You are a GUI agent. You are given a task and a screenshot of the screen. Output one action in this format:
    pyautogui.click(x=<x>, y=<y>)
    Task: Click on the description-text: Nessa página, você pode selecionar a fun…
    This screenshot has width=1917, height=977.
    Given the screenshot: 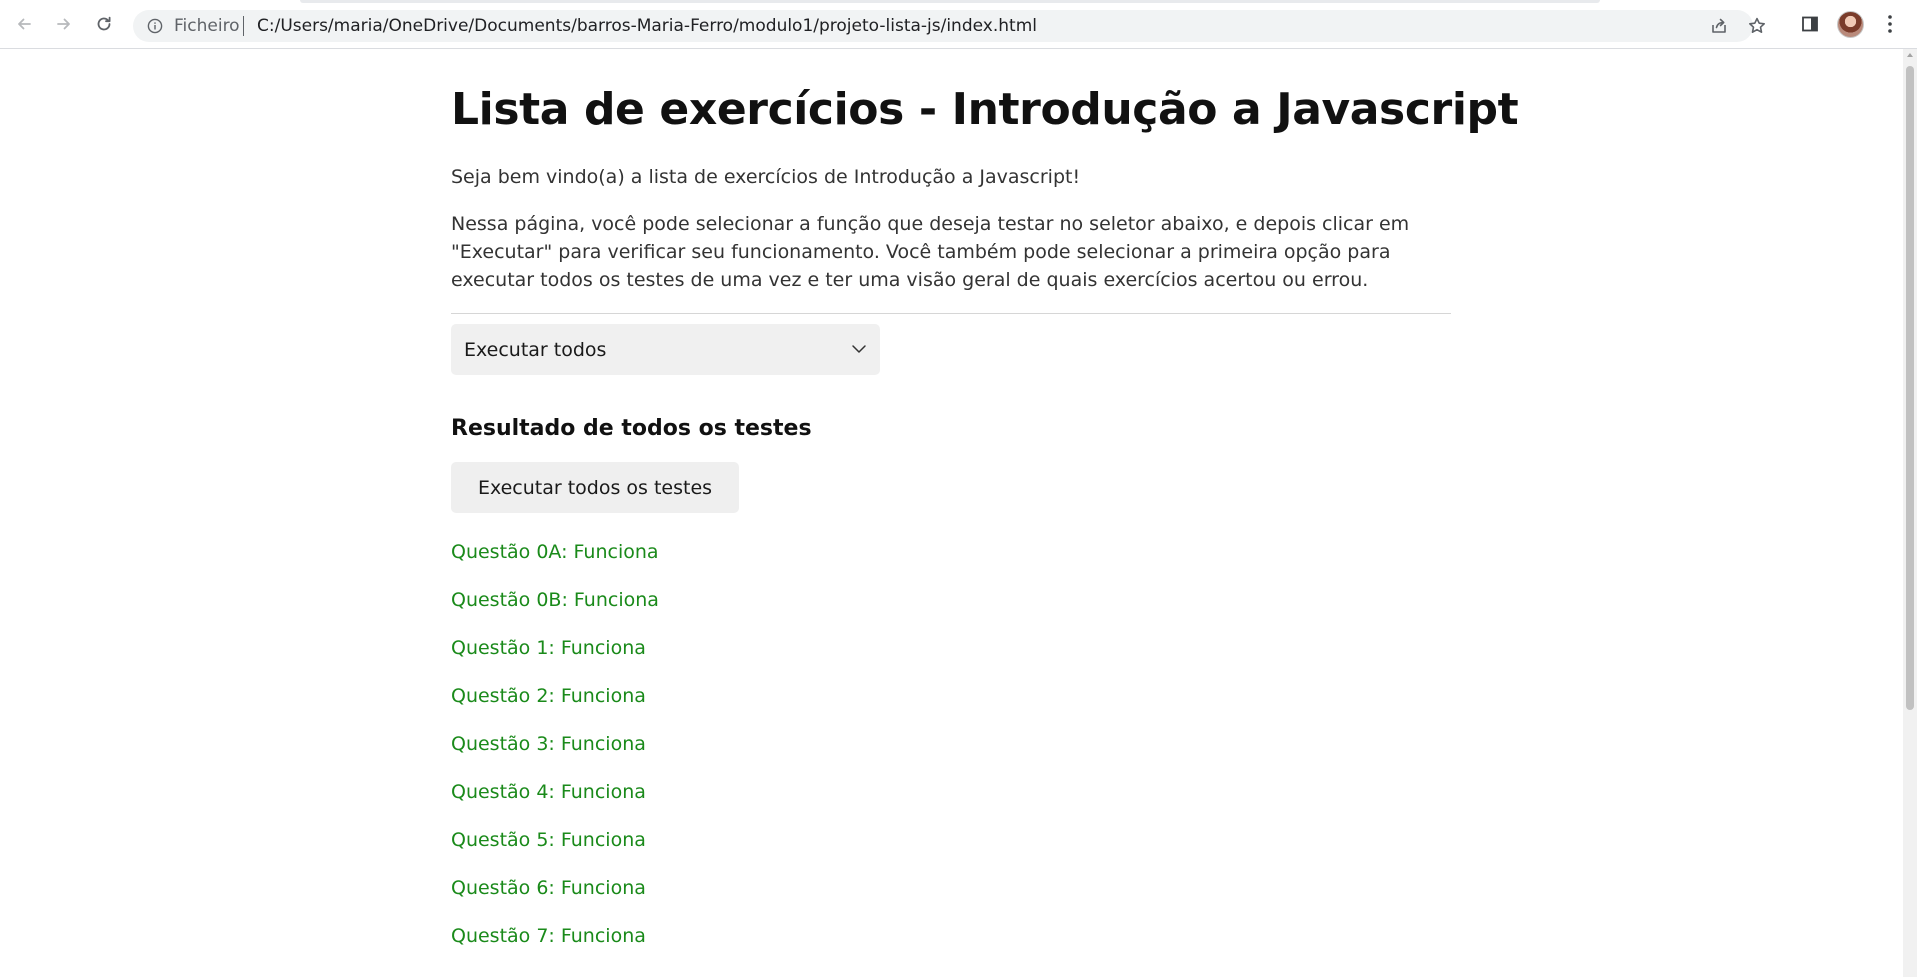 What is the action you would take?
    pyautogui.click(x=930, y=252)
    